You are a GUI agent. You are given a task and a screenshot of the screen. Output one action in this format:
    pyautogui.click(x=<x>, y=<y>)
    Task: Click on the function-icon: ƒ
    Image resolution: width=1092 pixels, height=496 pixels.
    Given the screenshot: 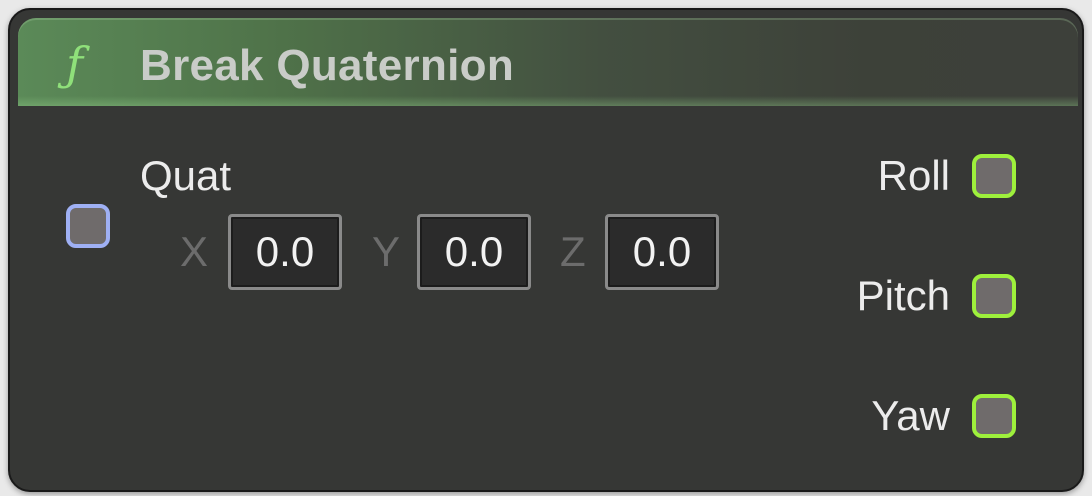 What is the action you would take?
    pyautogui.click(x=75, y=64)
    